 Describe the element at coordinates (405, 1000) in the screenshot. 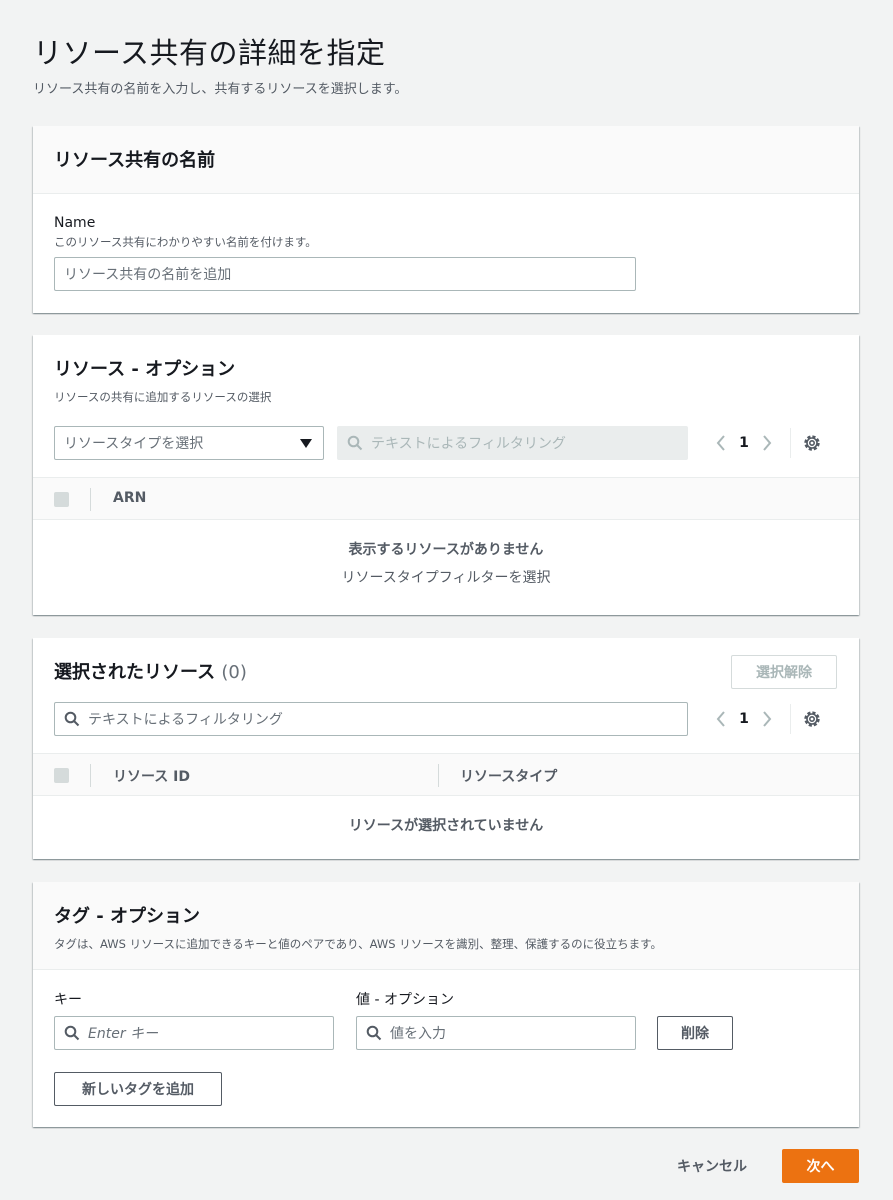

I see `tag-value-label: 値 - オプション` at that location.